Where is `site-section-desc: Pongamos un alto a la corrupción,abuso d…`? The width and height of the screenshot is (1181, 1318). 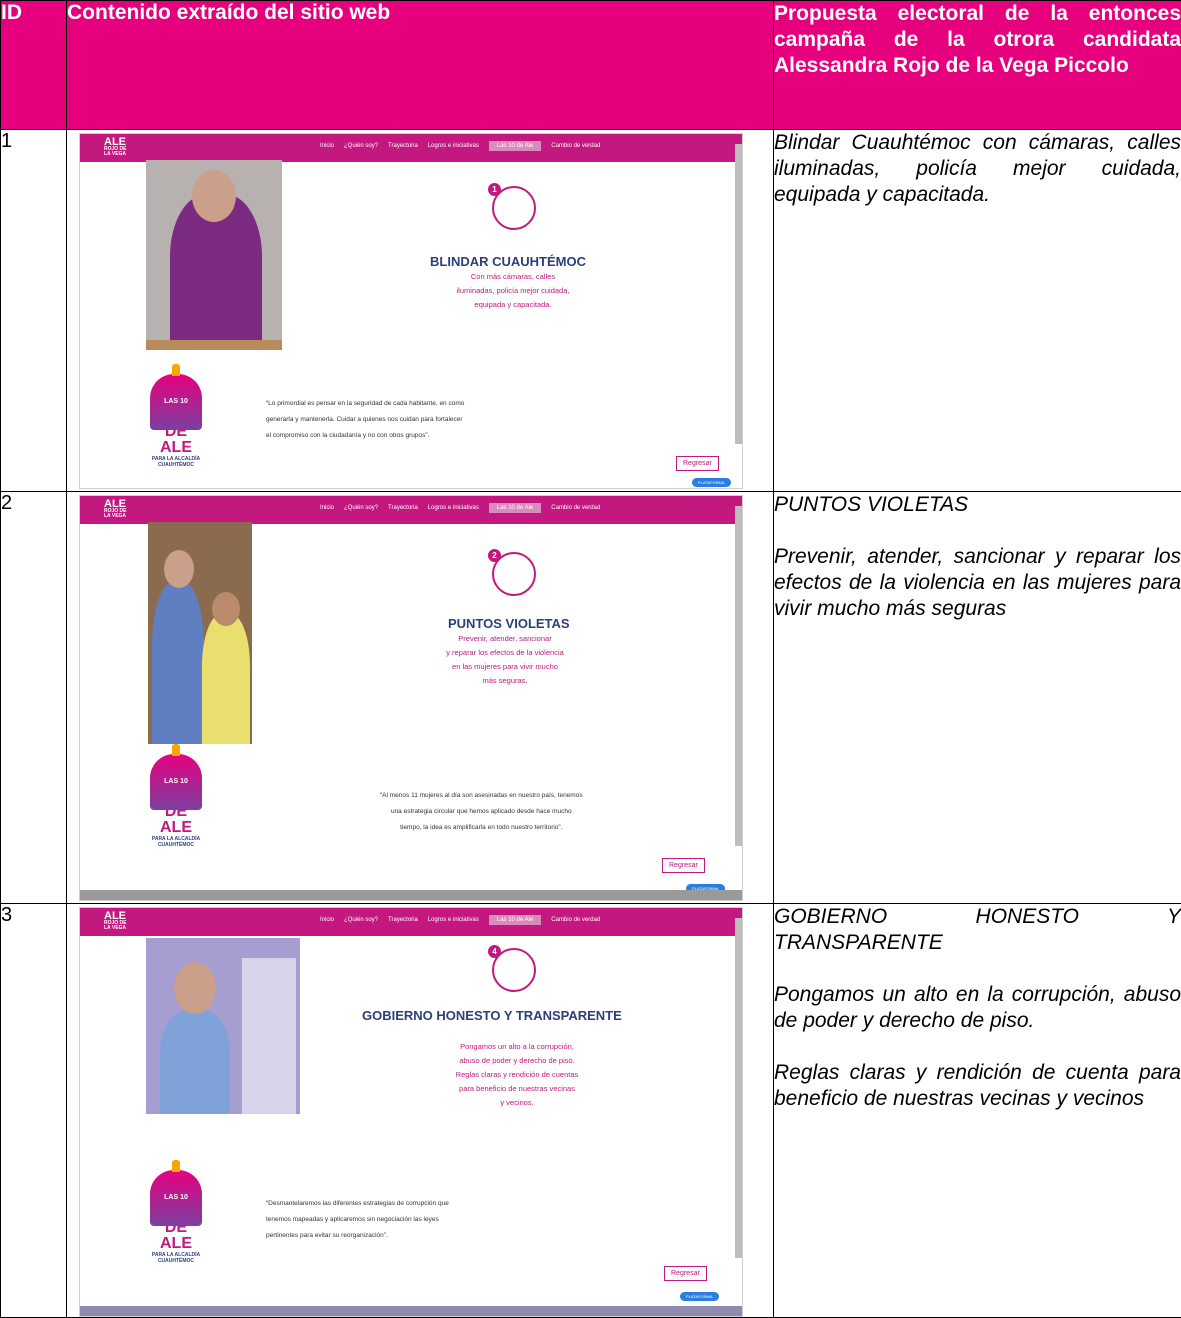
site-section-desc: Pongamos un alto a la corrupción,abuso d… is located at coordinates (517, 1075).